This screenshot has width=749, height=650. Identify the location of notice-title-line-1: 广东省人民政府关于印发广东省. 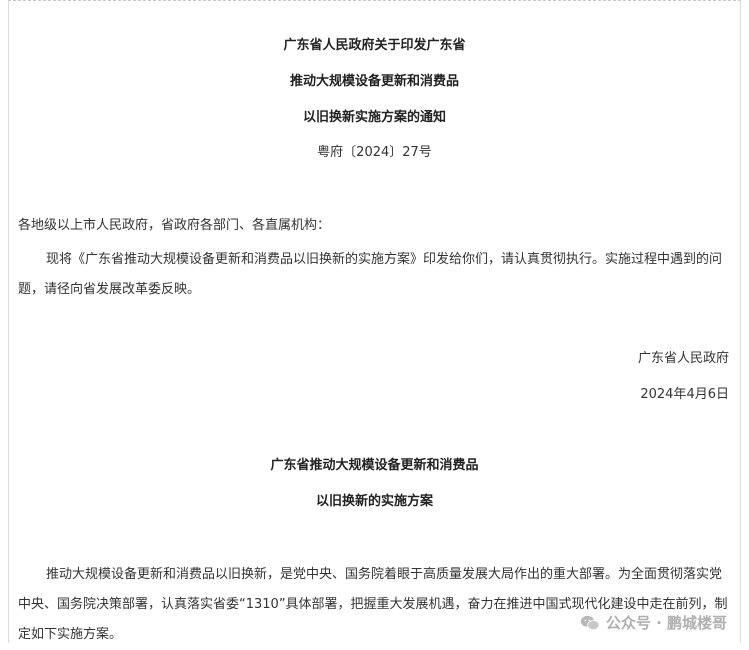
(374, 45).